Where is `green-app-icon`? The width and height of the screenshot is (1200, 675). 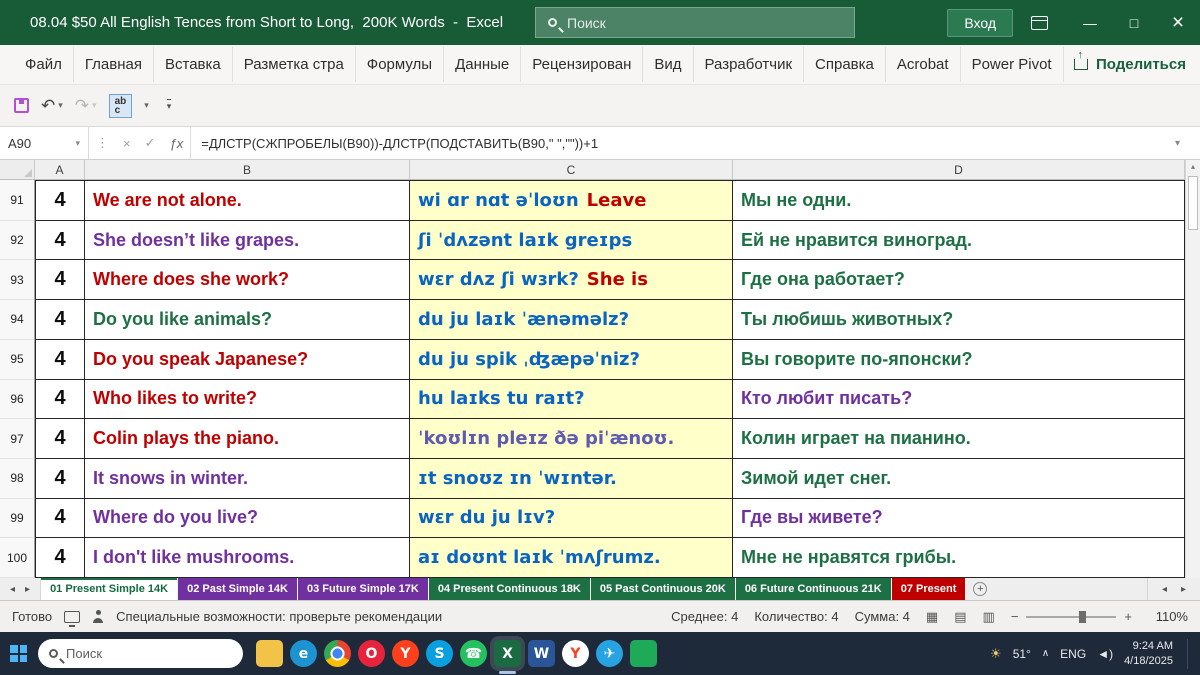 green-app-icon is located at coordinates (643, 653).